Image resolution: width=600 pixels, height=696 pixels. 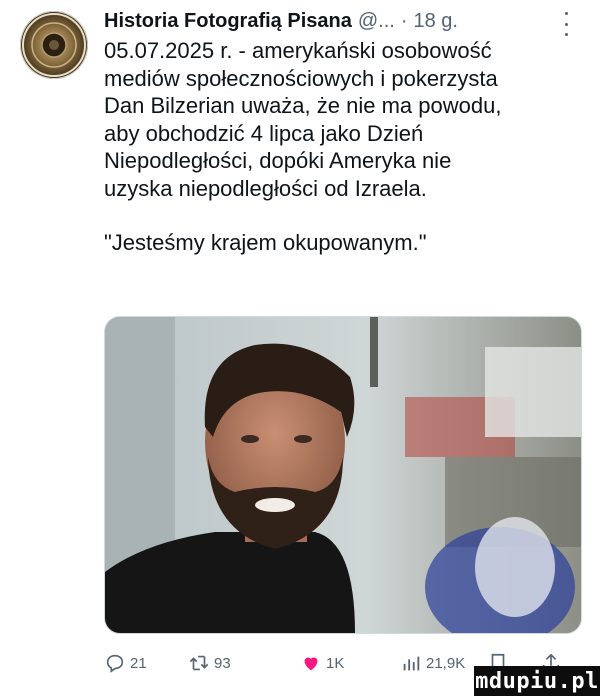 What do you see at coordinates (335, 663) in the screenshot?
I see `like-count: 1K` at bounding box center [335, 663].